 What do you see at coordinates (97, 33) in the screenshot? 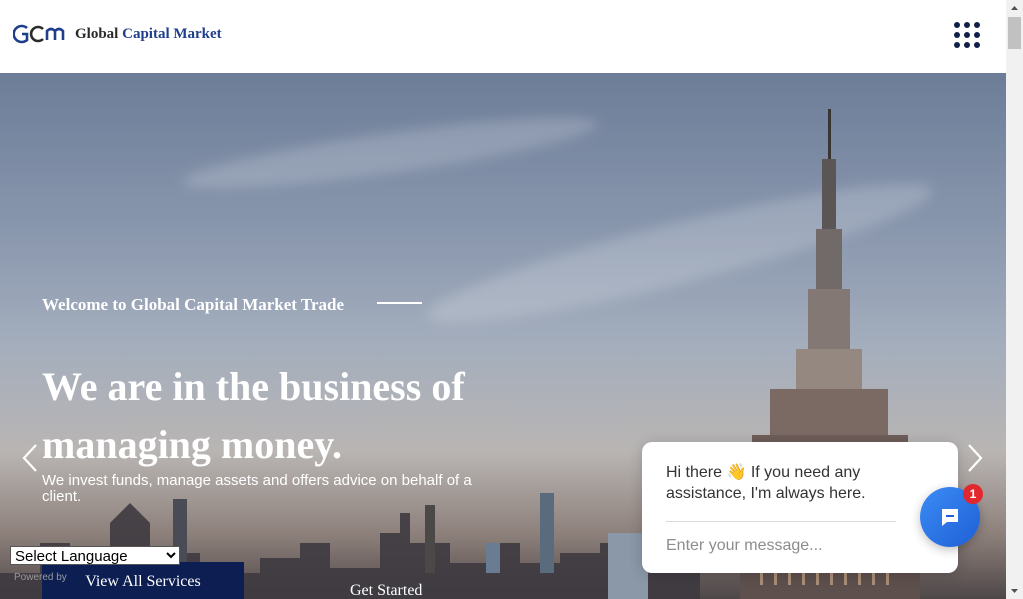
I see `logo-word-global: Global` at bounding box center [97, 33].